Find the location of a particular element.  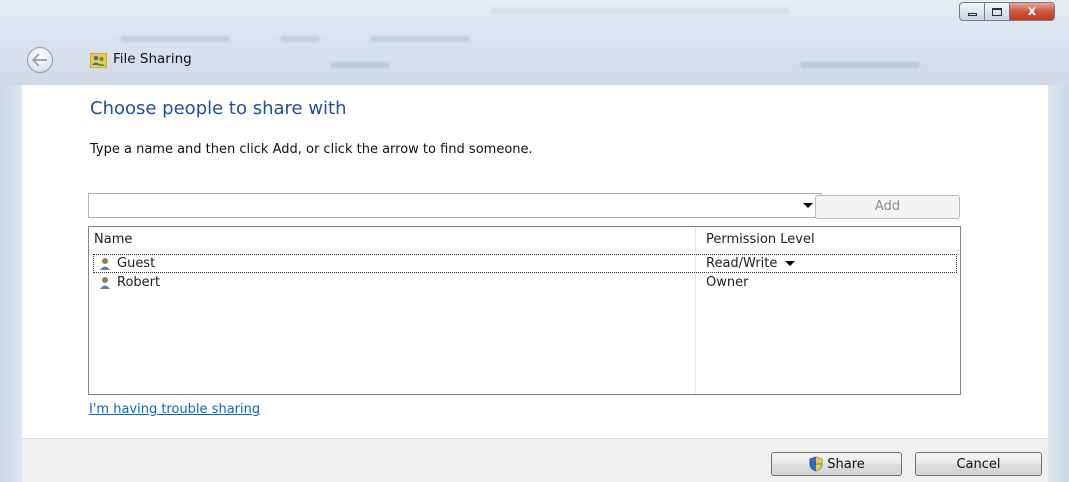

column-header-permission: Permission Level is located at coordinates (760, 239).